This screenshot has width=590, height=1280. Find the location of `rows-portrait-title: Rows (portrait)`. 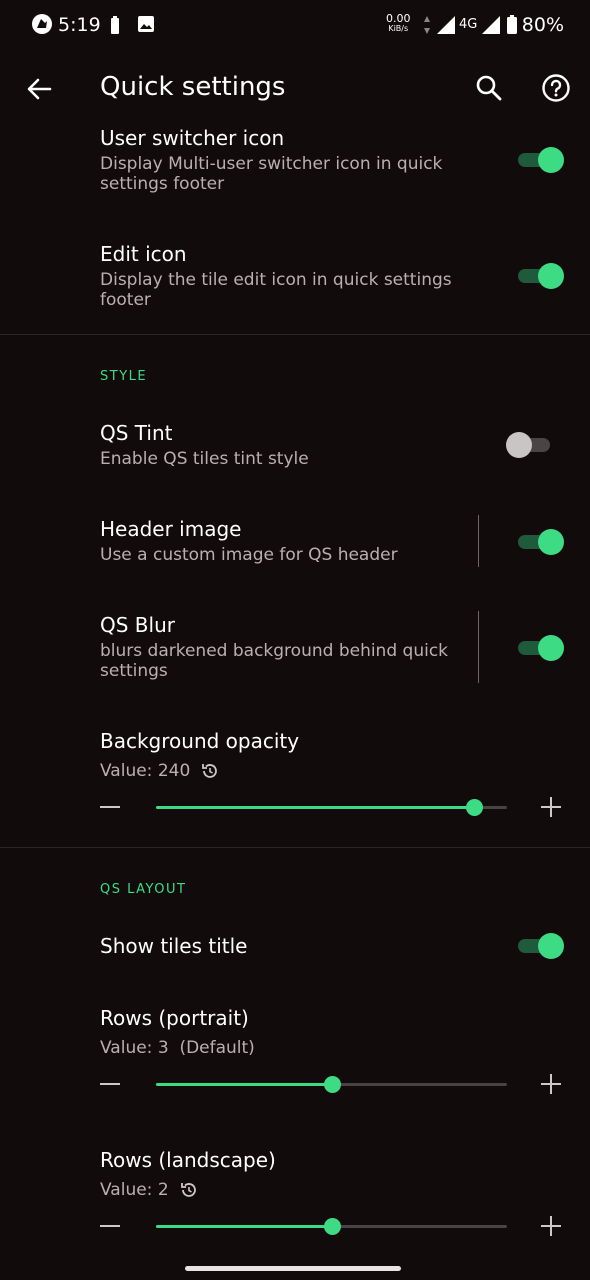

rows-portrait-title: Rows (portrait) is located at coordinates (174, 1018).